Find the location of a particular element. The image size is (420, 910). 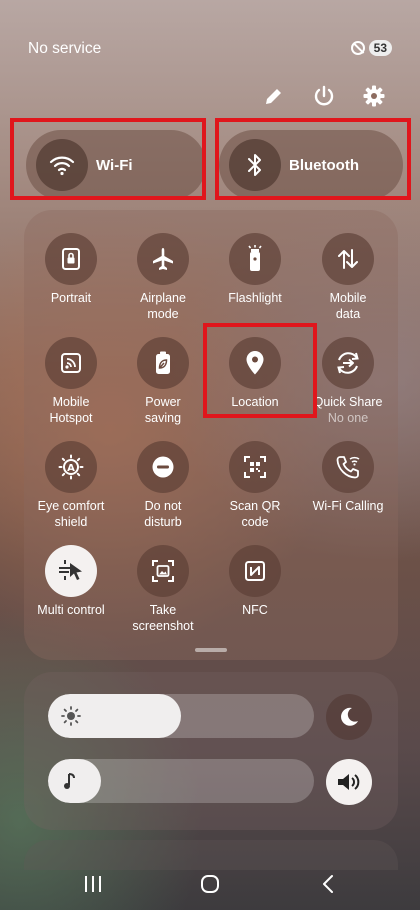

flashlight-tile: Flashlight is located at coordinates (255, 269).